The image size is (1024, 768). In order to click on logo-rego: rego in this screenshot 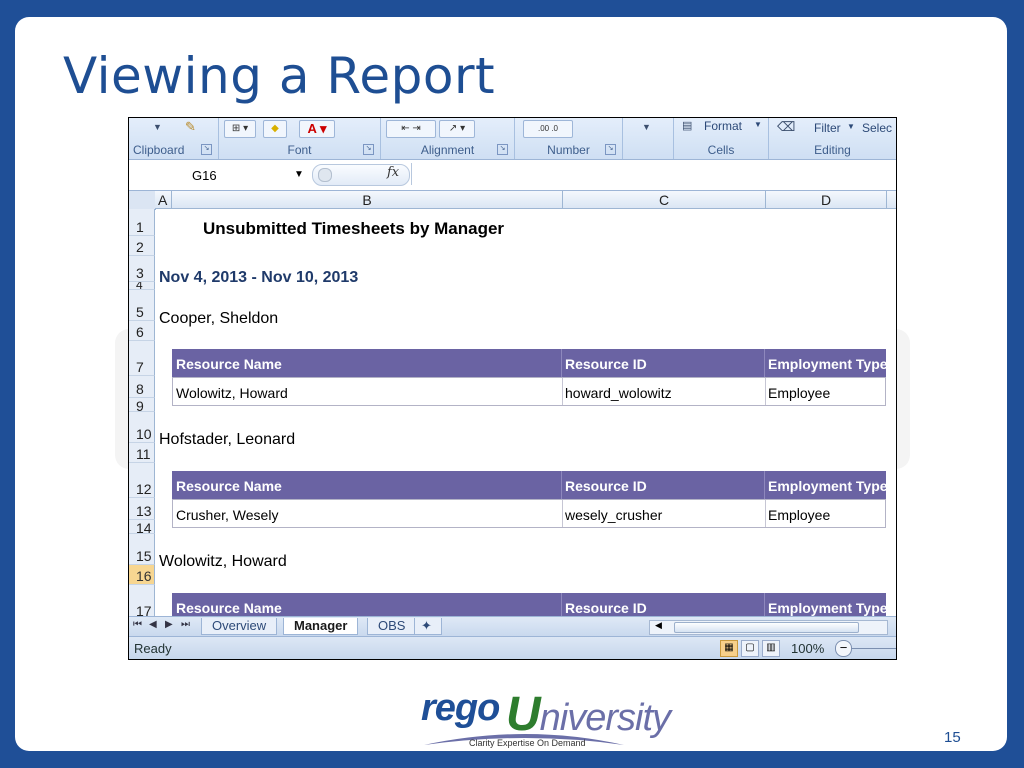, I will do `click(460, 708)`.